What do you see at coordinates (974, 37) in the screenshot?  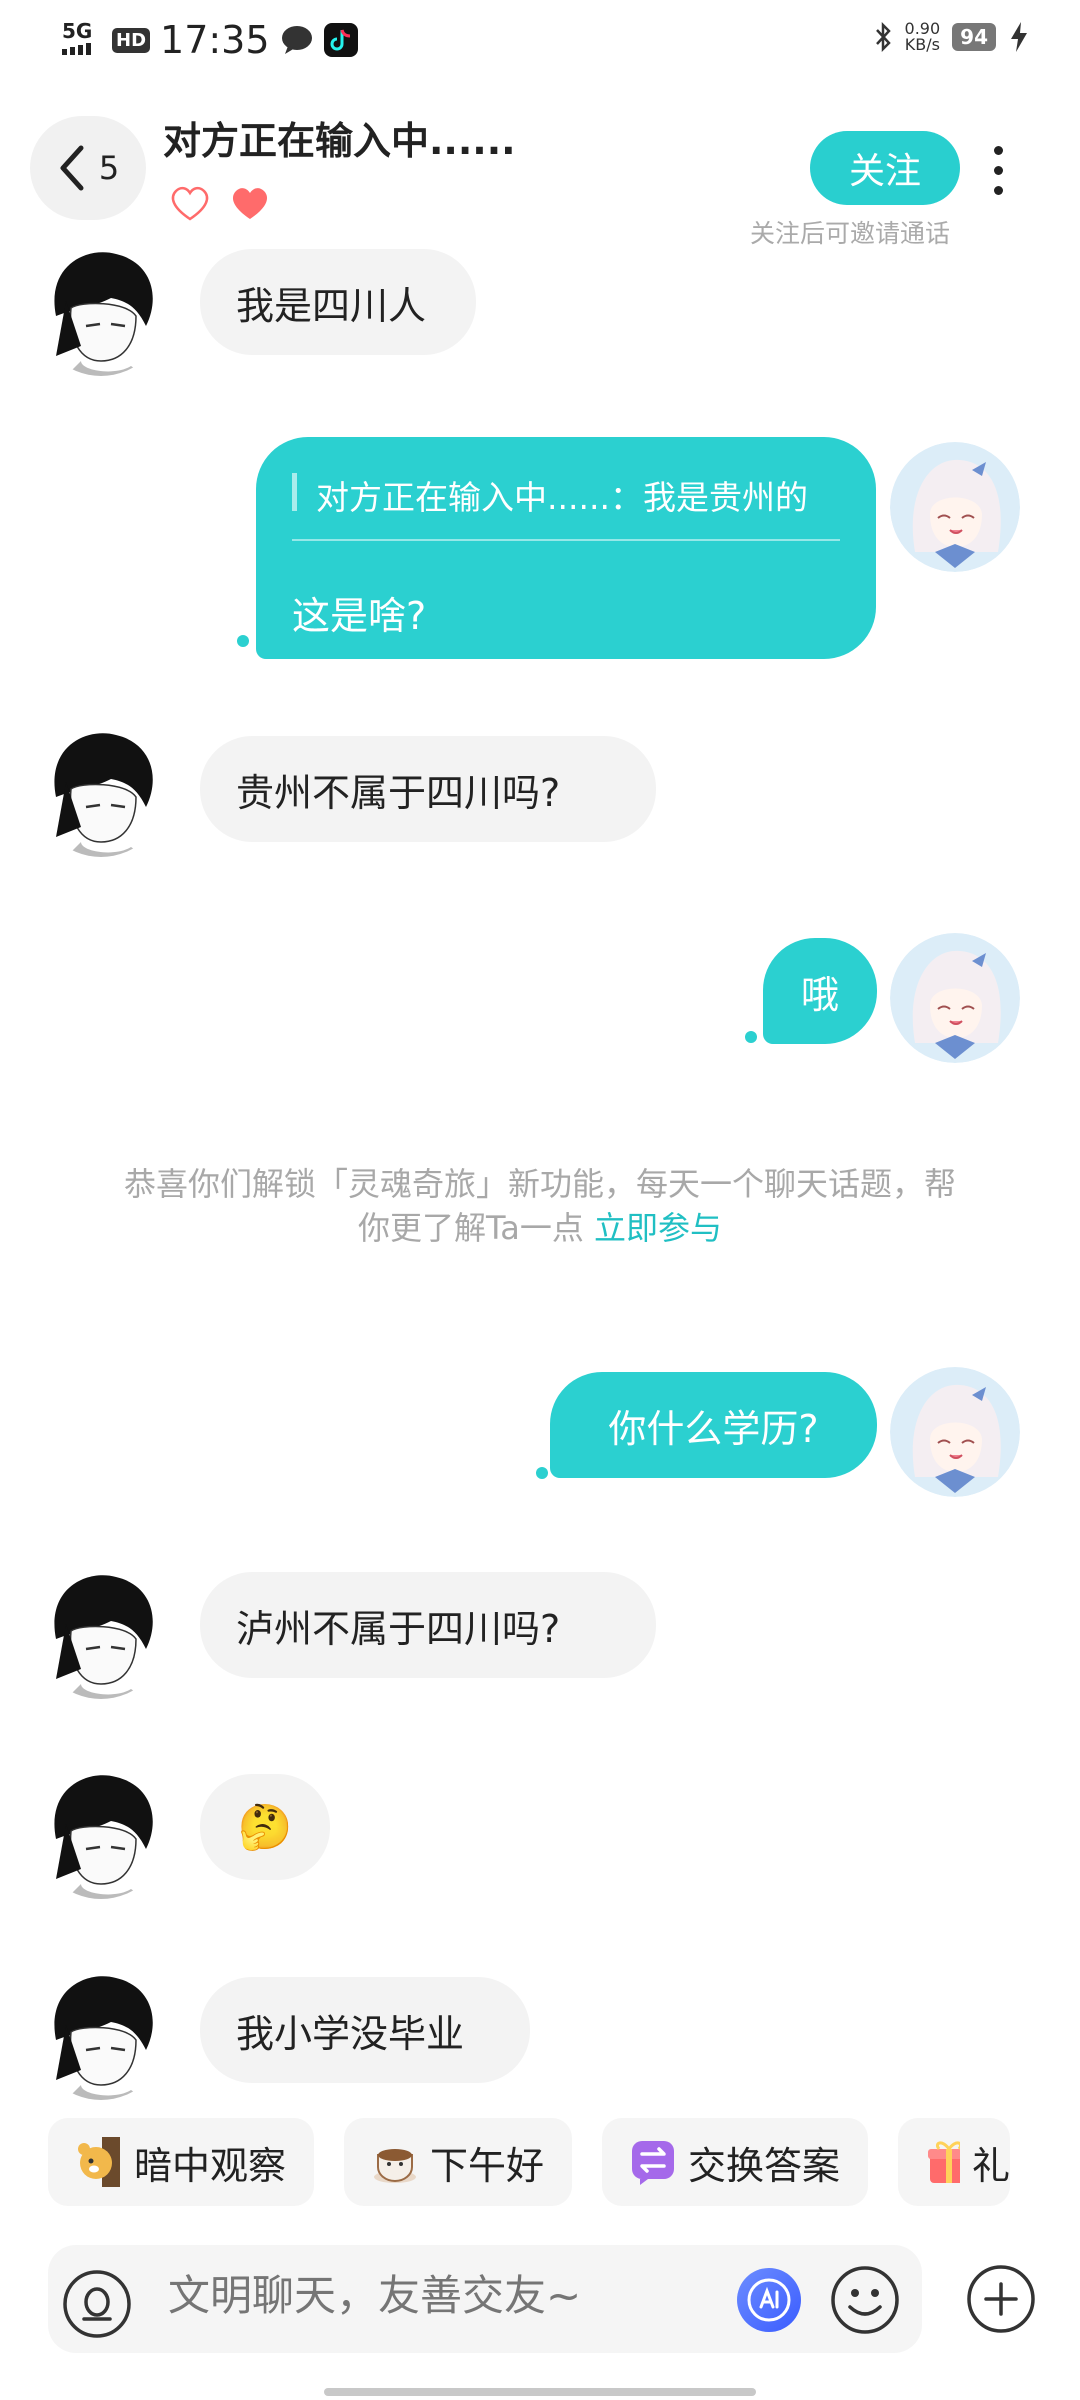 I see `battery-level: 94` at bounding box center [974, 37].